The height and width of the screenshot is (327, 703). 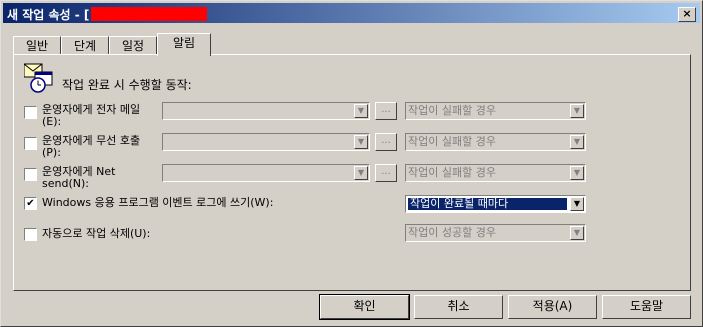 What do you see at coordinates (38, 78) in the screenshot?
I see `notification-envelope-clock-icon` at bounding box center [38, 78].